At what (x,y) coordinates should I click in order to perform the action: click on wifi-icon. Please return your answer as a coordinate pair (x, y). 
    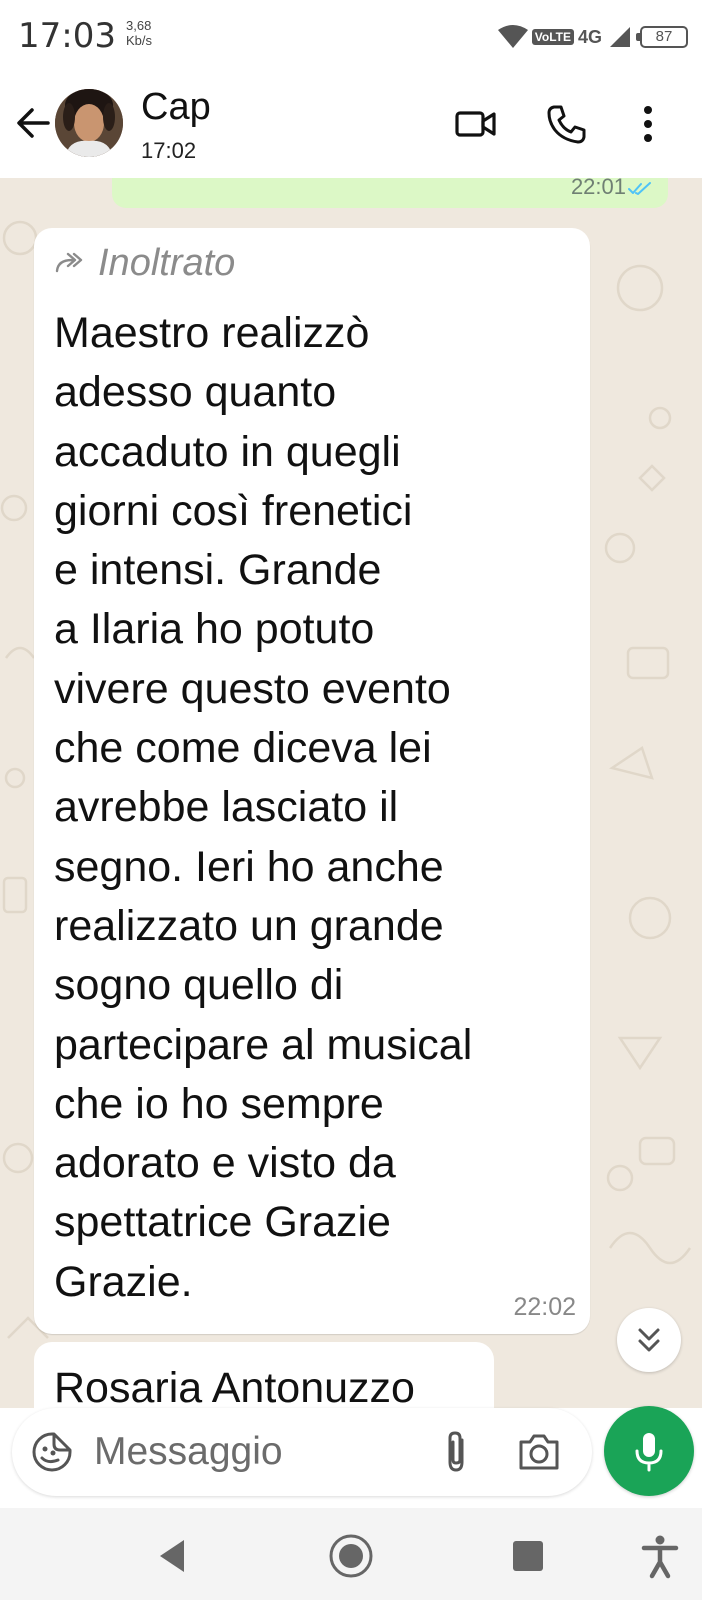
    Looking at the image, I should click on (512, 36).